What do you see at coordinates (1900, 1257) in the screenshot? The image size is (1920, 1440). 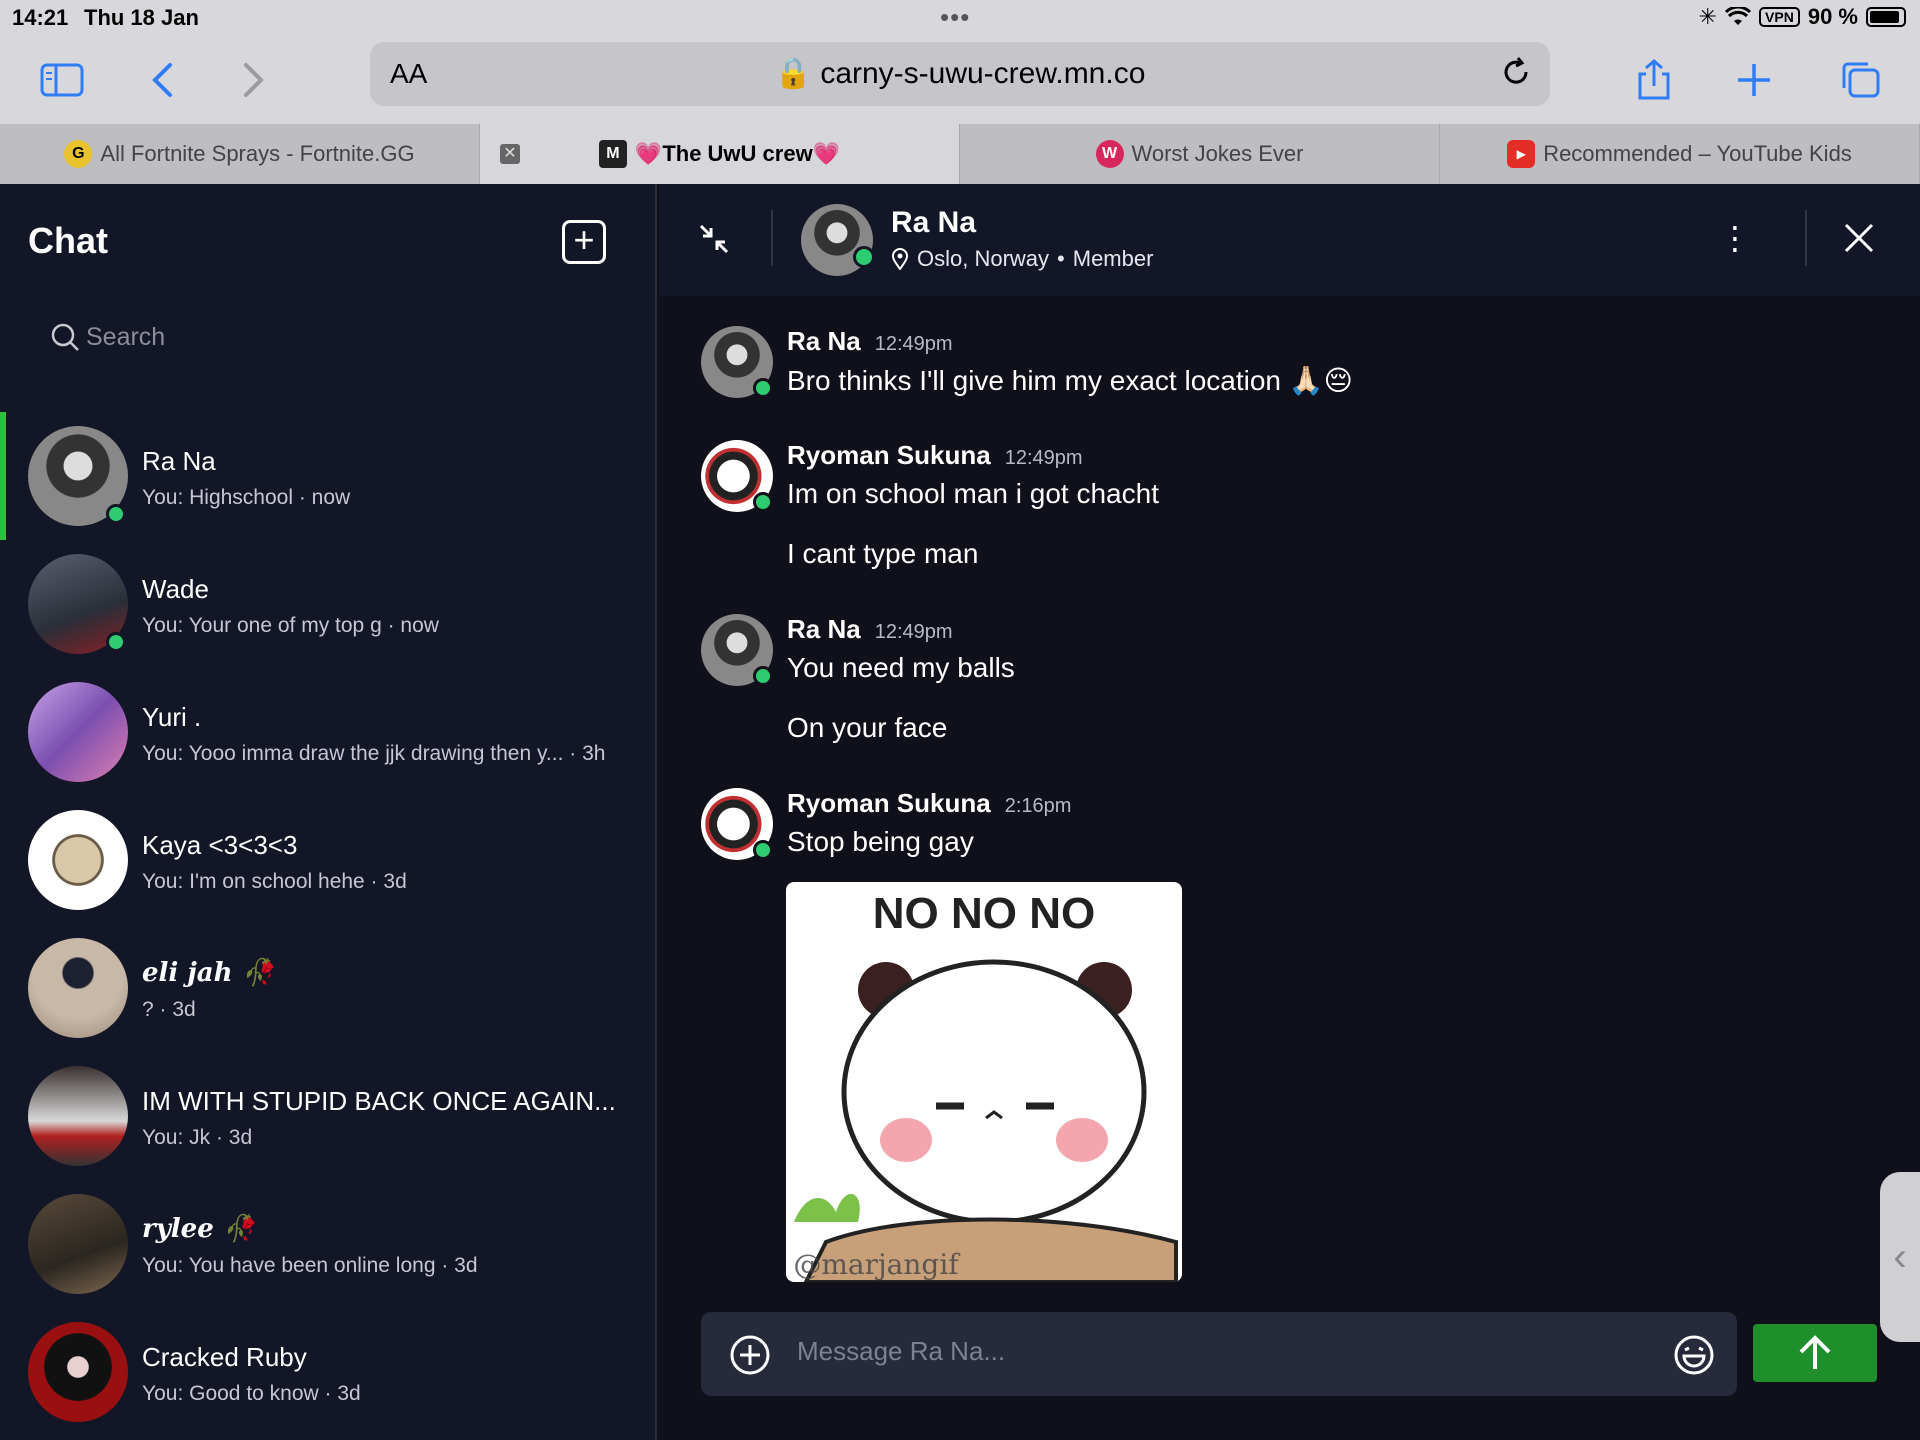 I see `side-panel-handle-icon: ‹` at bounding box center [1900, 1257].